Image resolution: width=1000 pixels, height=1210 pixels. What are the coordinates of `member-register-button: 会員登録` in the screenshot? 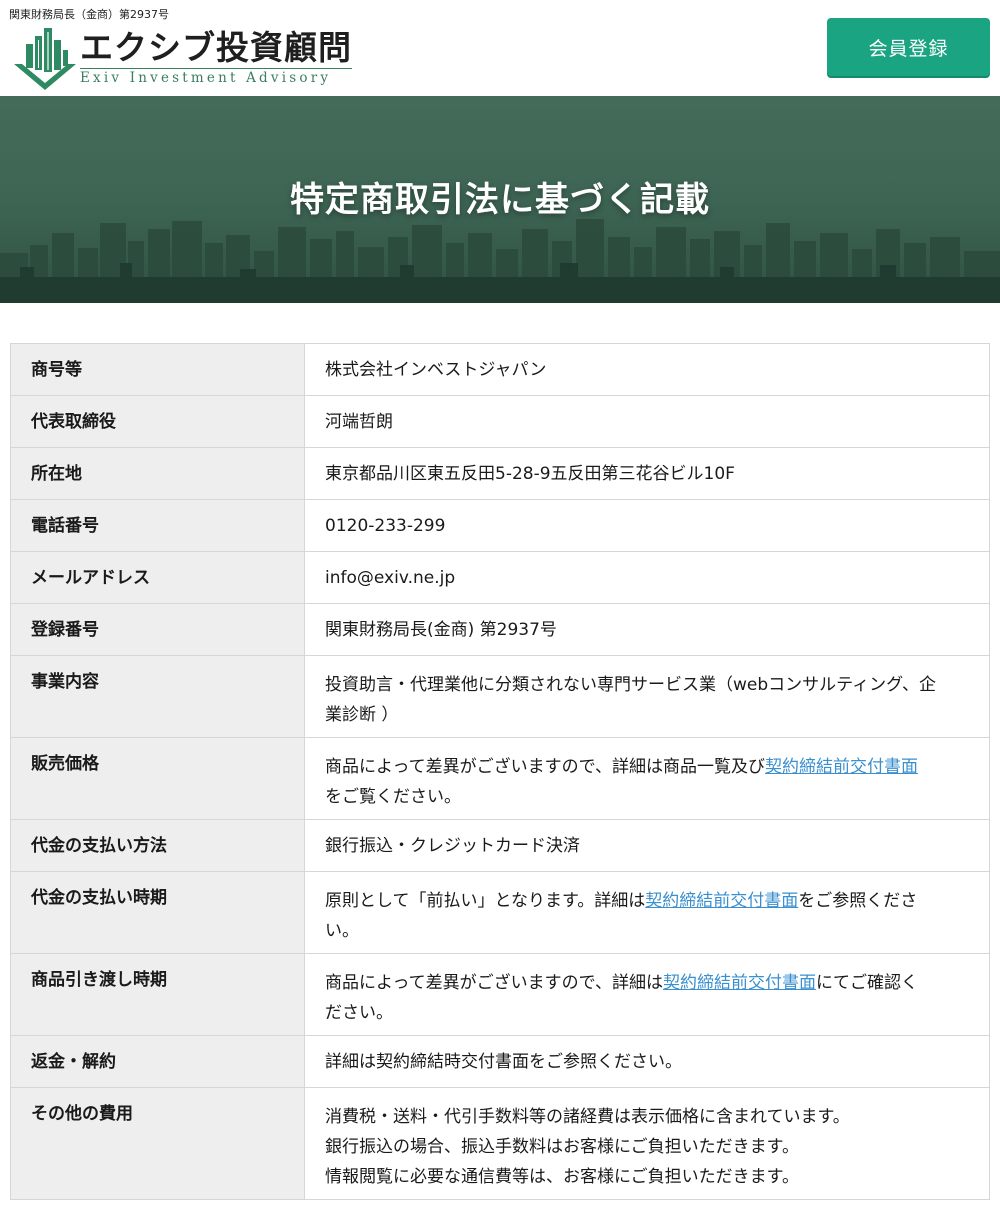 It's located at (908, 47).